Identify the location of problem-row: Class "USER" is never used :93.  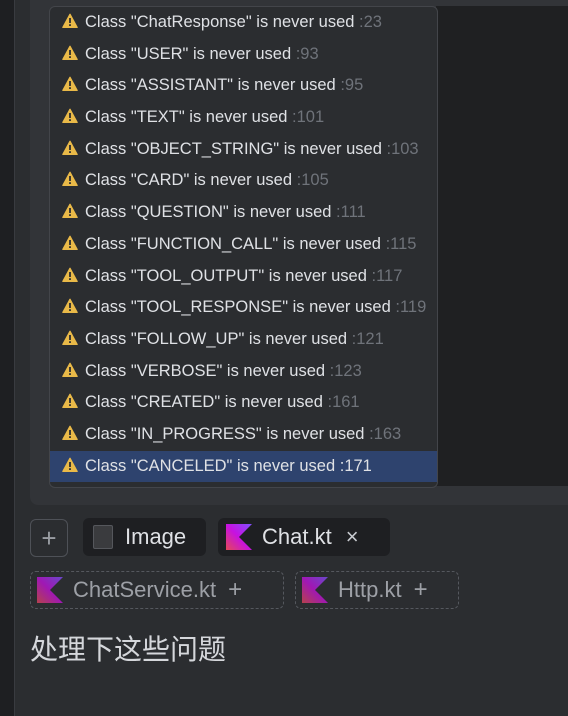
(243, 55).